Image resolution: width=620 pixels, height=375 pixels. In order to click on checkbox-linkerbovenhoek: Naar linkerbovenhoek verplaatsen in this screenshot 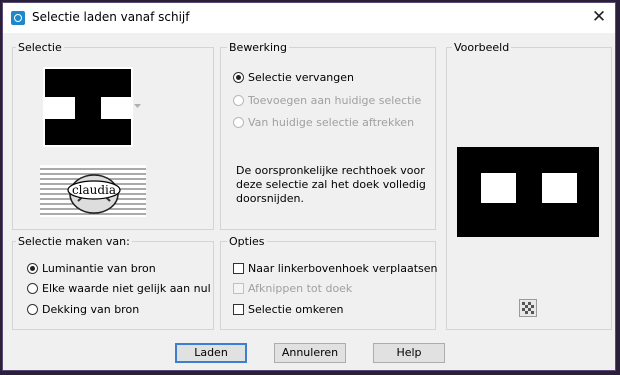, I will do `click(335, 268)`.